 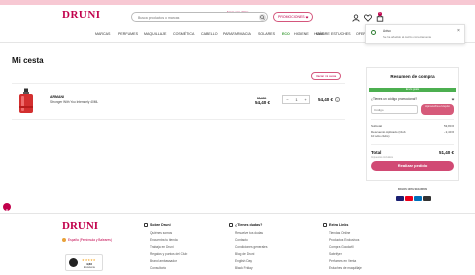 What do you see at coordinates (155, 34) in the screenshot?
I see `nav-item-maquillaje: MAQUILLAJE` at bounding box center [155, 34].